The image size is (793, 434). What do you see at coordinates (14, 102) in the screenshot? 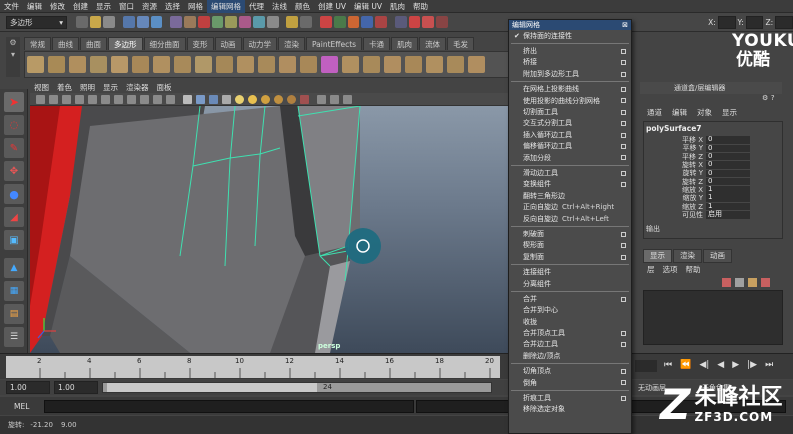
I see `select-tool-button: ➤` at bounding box center [14, 102].